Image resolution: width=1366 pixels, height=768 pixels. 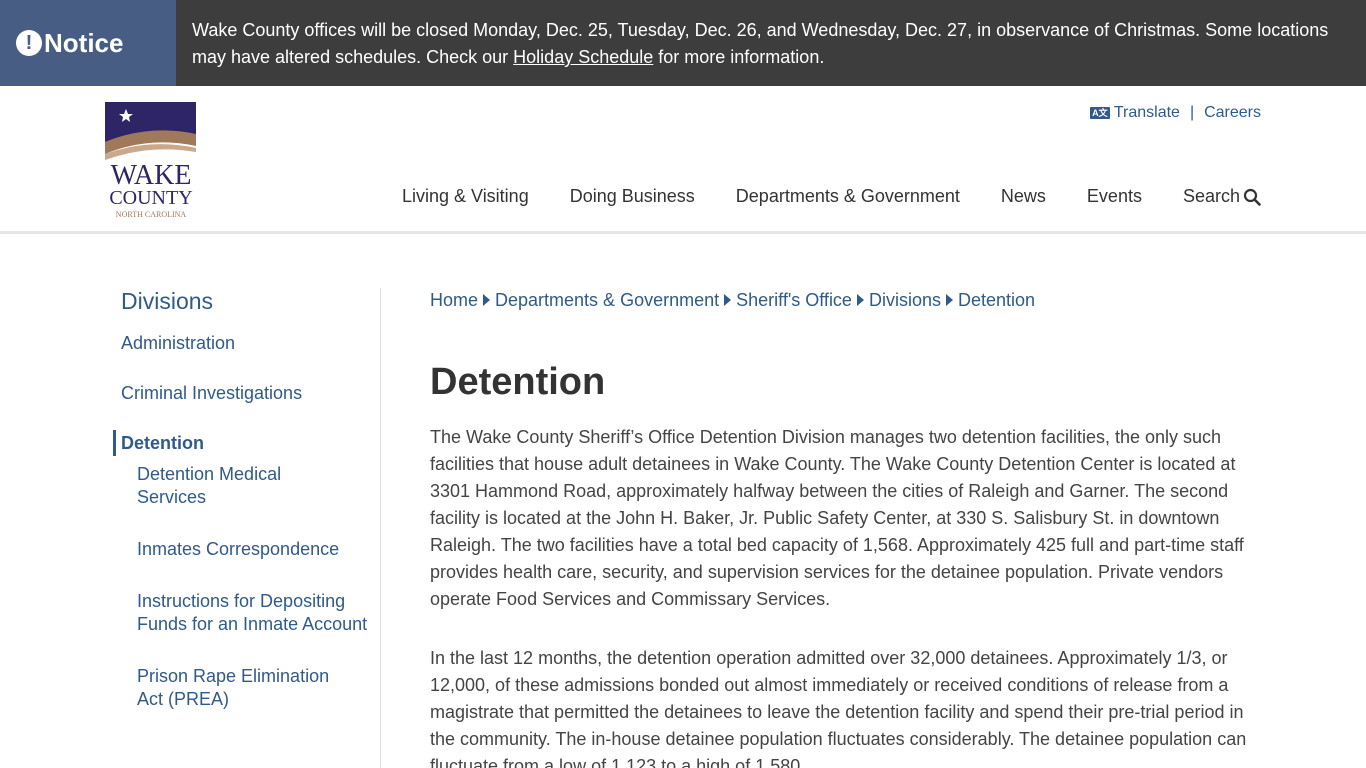 I want to click on nav-doing-business: Doing Business, so click(x=632, y=196).